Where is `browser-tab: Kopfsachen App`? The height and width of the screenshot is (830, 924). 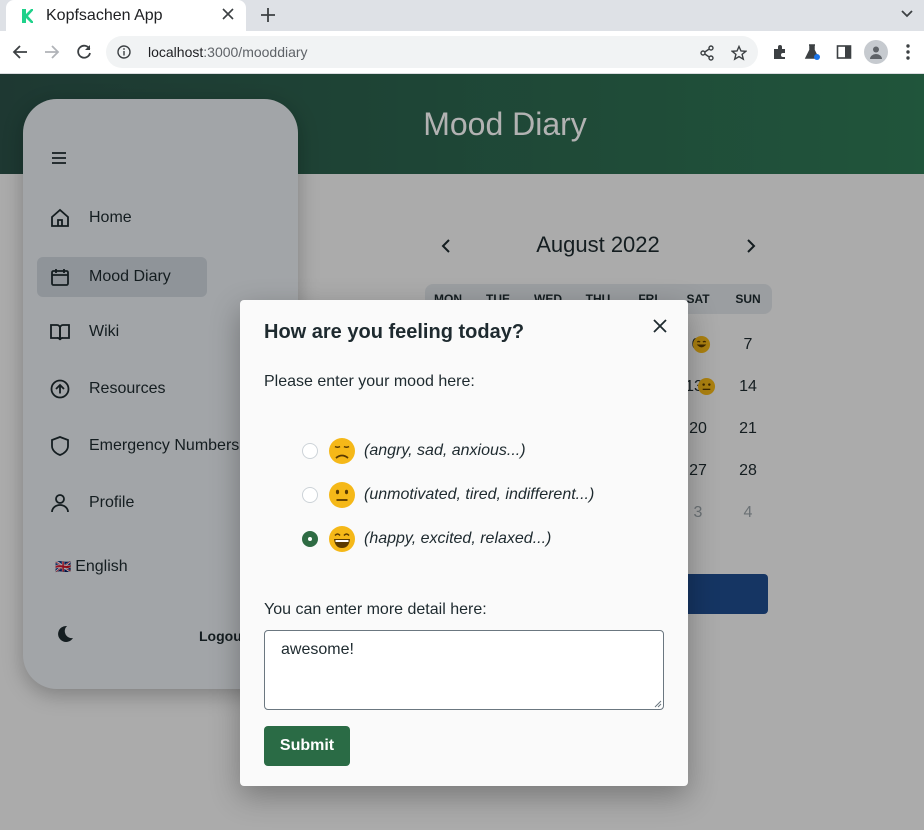 browser-tab: Kopfsachen App is located at coordinates (126, 15).